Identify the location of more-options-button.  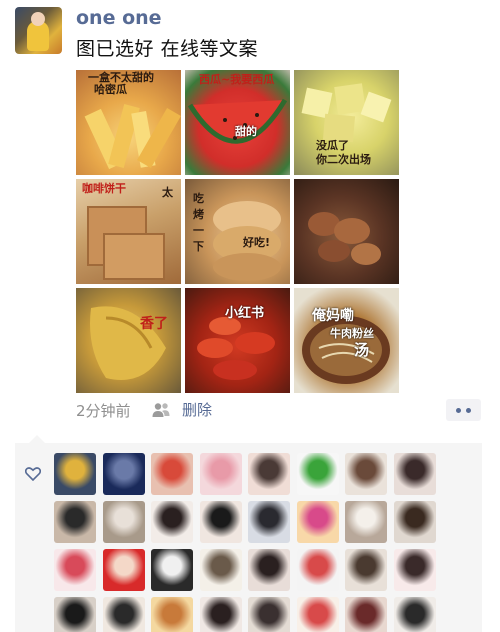
(463, 410).